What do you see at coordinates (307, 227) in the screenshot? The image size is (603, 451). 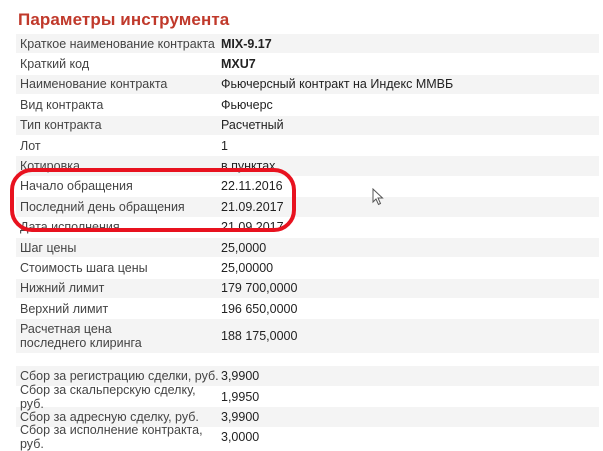 I see `table-row: Дата исполнения 21.09.2017` at bounding box center [307, 227].